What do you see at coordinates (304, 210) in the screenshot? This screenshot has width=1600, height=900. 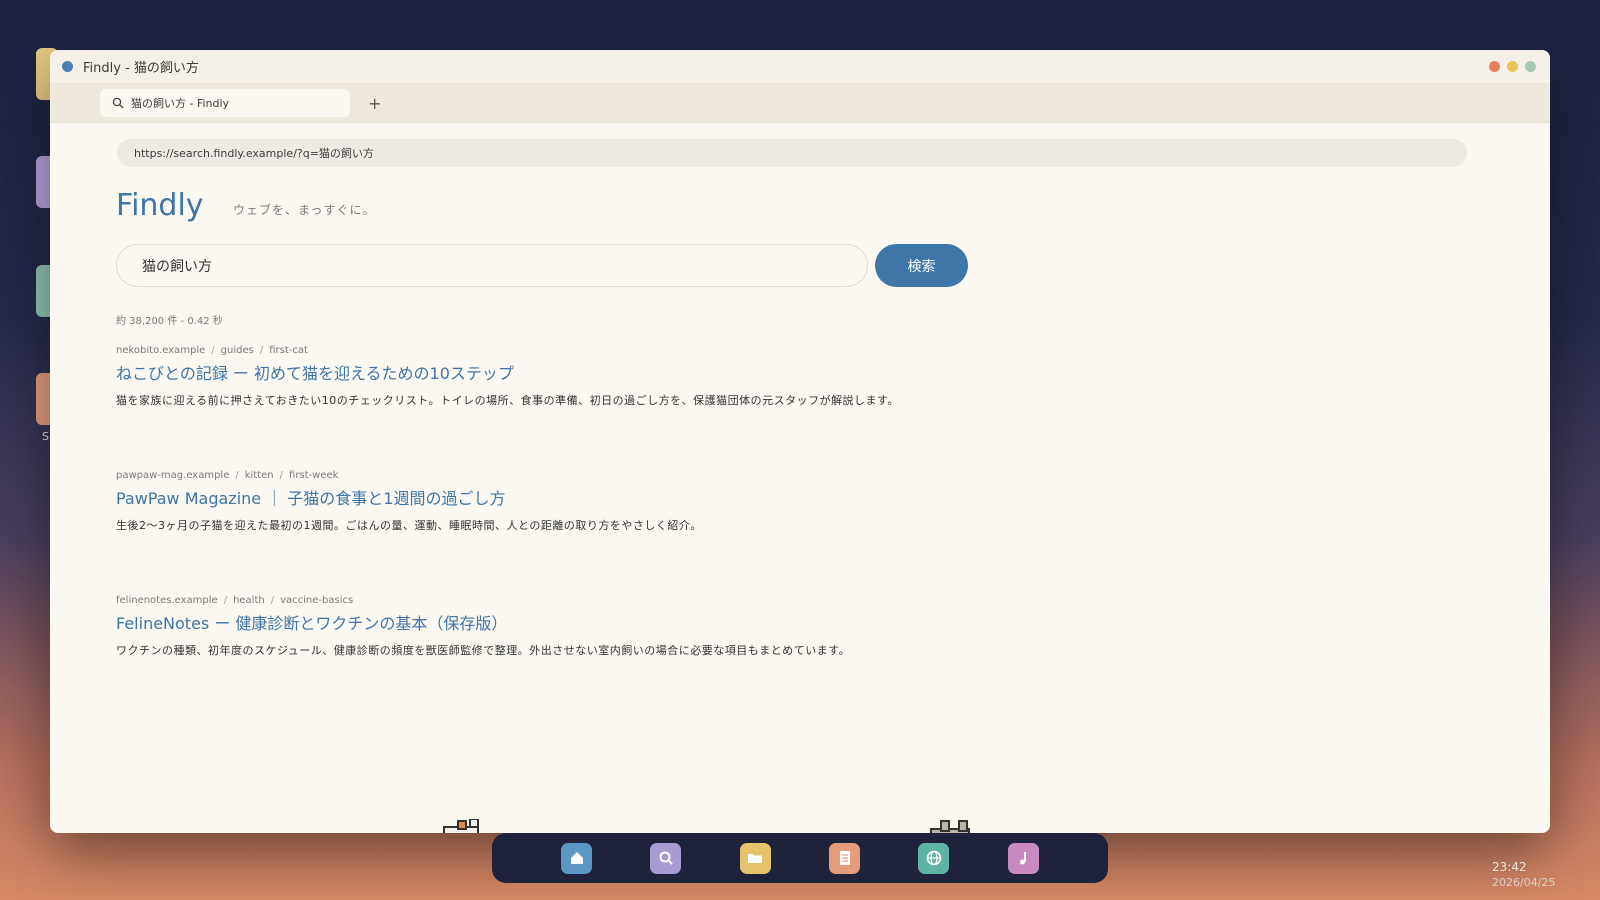 I see `tagline: ウェブを、まっすぐに。` at bounding box center [304, 210].